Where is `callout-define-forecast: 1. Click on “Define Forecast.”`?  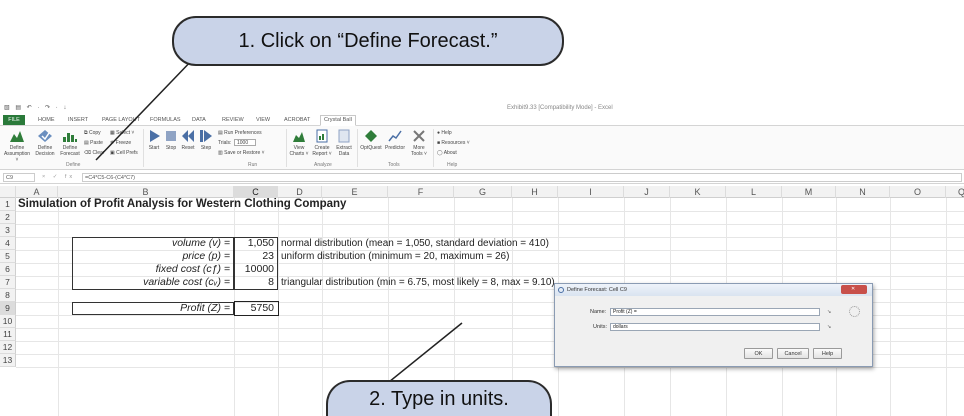 callout-define-forecast: 1. Click on “Define Forecast.” is located at coordinates (368, 41).